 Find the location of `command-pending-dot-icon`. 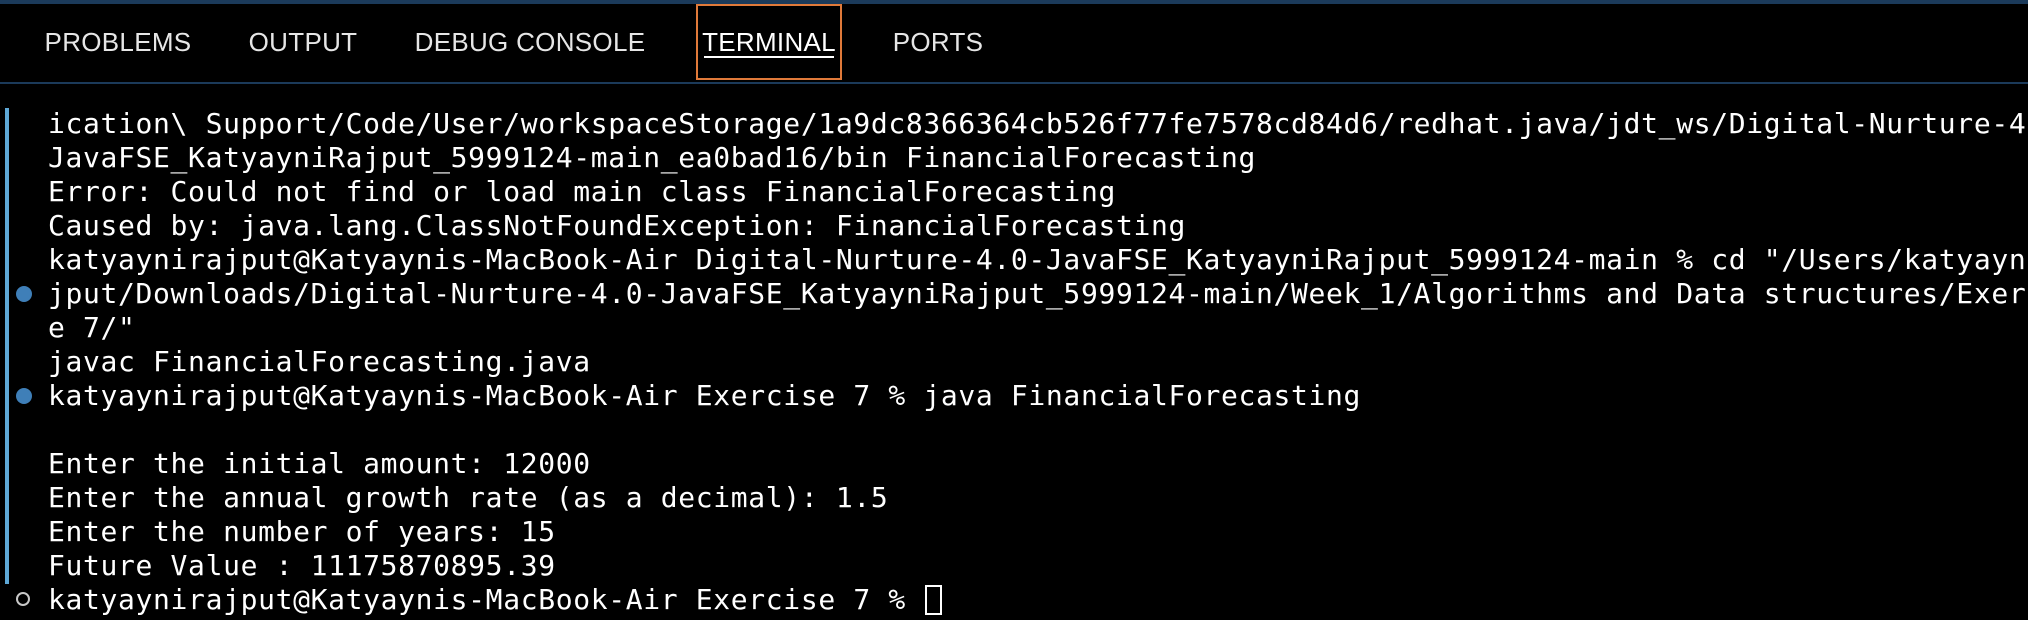

command-pending-dot-icon is located at coordinates (23, 599).